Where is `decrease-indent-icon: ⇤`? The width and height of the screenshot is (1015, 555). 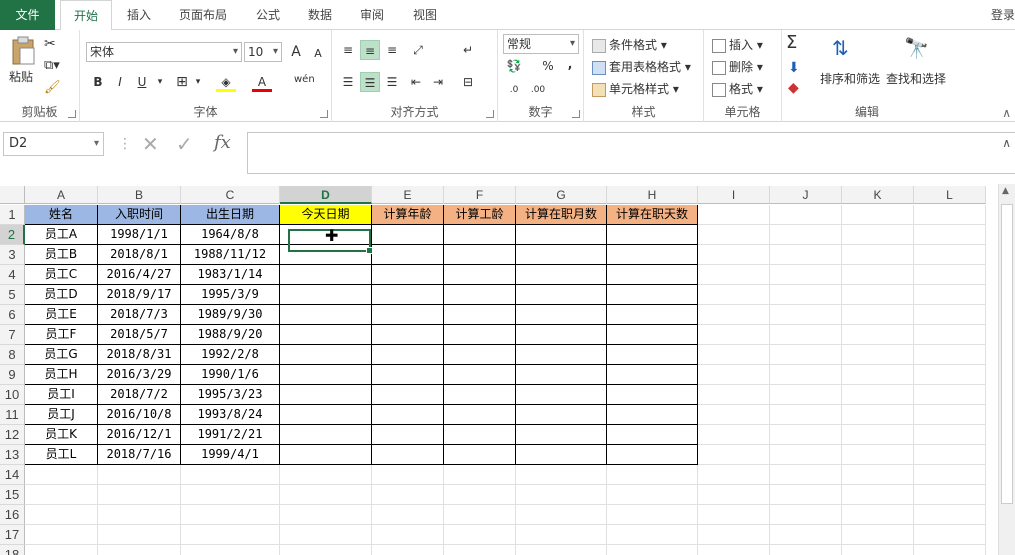
decrease-indent-icon: ⇤ is located at coordinates (416, 82).